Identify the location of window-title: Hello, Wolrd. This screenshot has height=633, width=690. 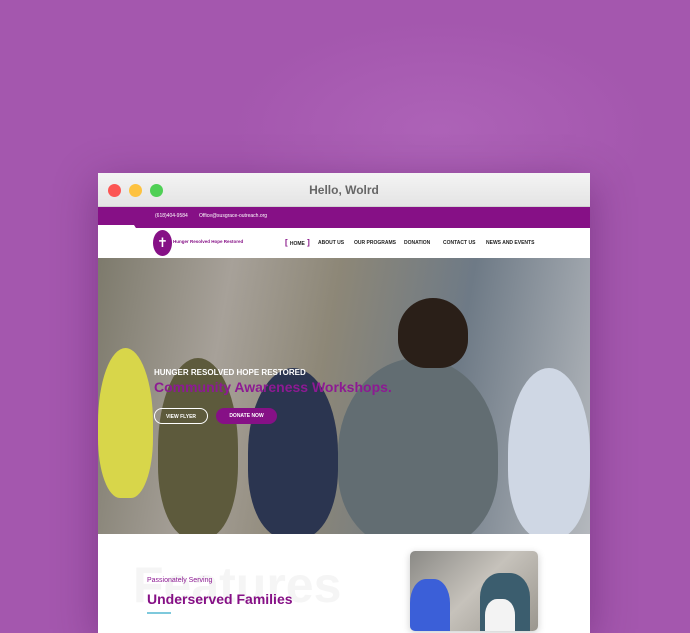
(344, 190).